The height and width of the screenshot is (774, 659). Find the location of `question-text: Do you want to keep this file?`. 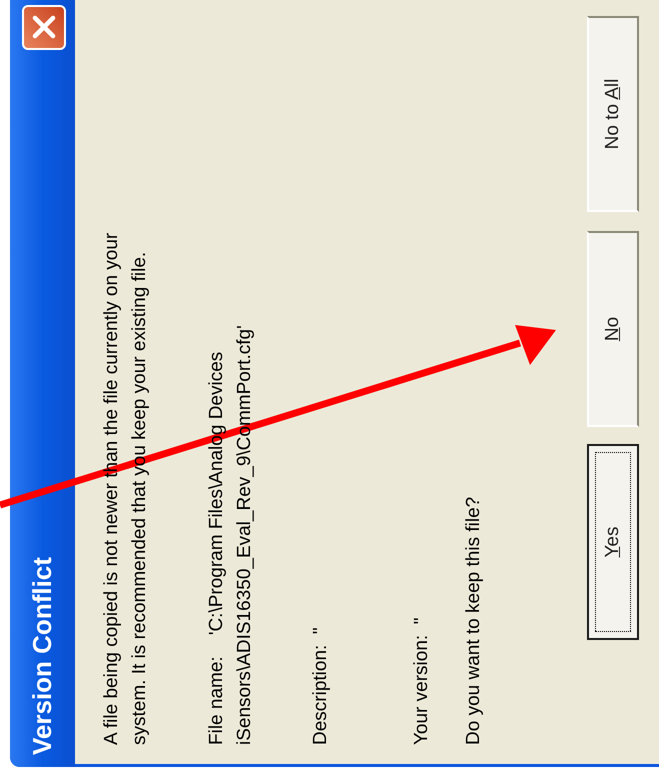

question-text: Do you want to keep this file? is located at coordinates (473, 620).